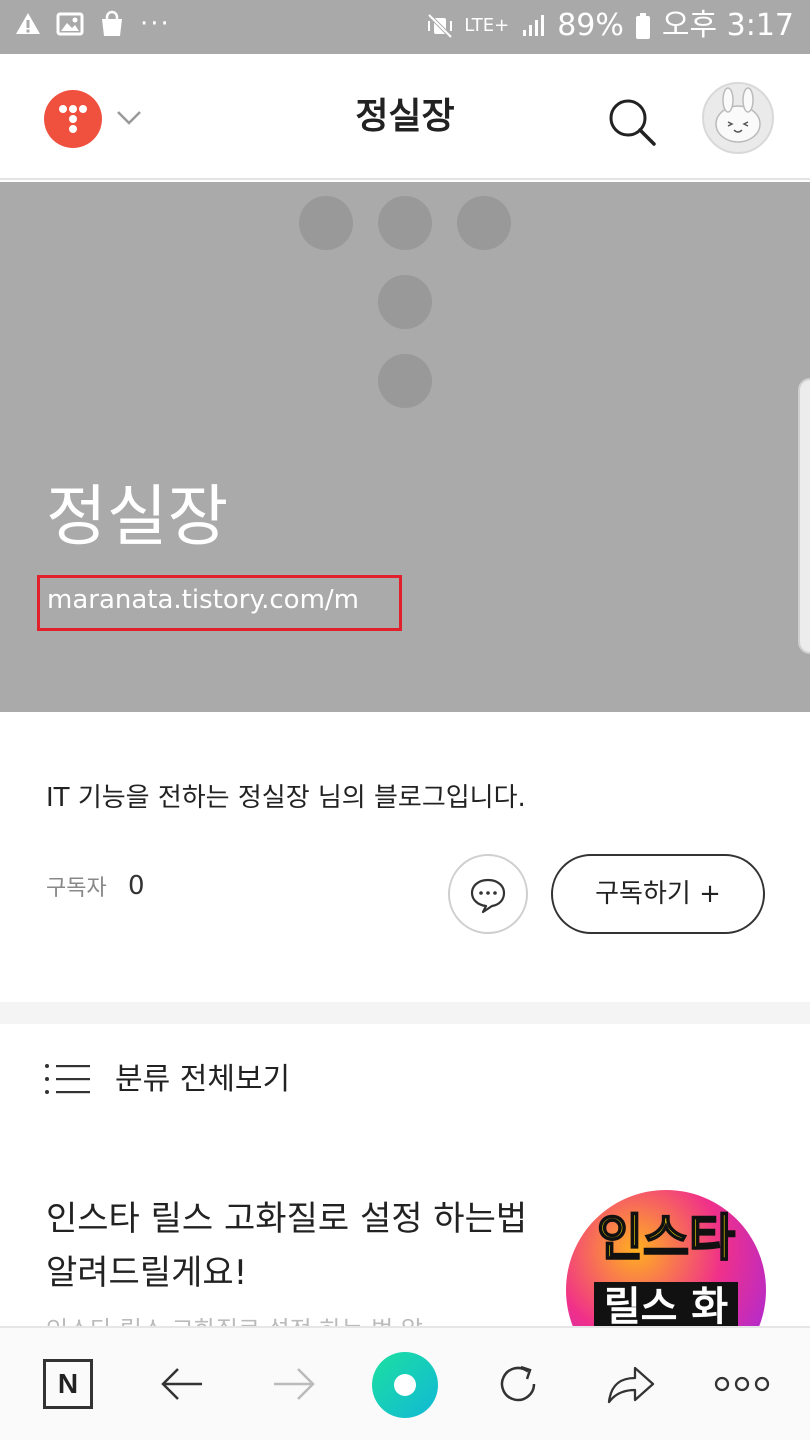 The height and width of the screenshot is (1440, 810). I want to click on lte-label: LTE+, so click(487, 25).